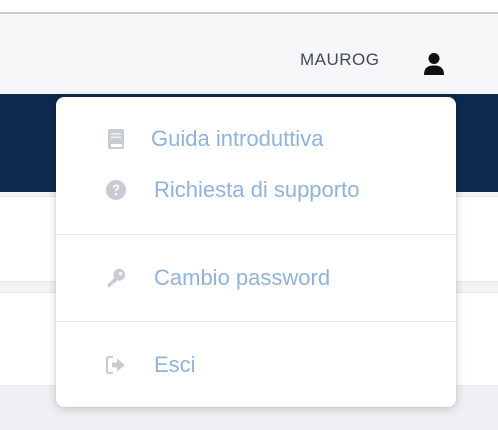  I want to click on question-circle-icon, so click(116, 190).